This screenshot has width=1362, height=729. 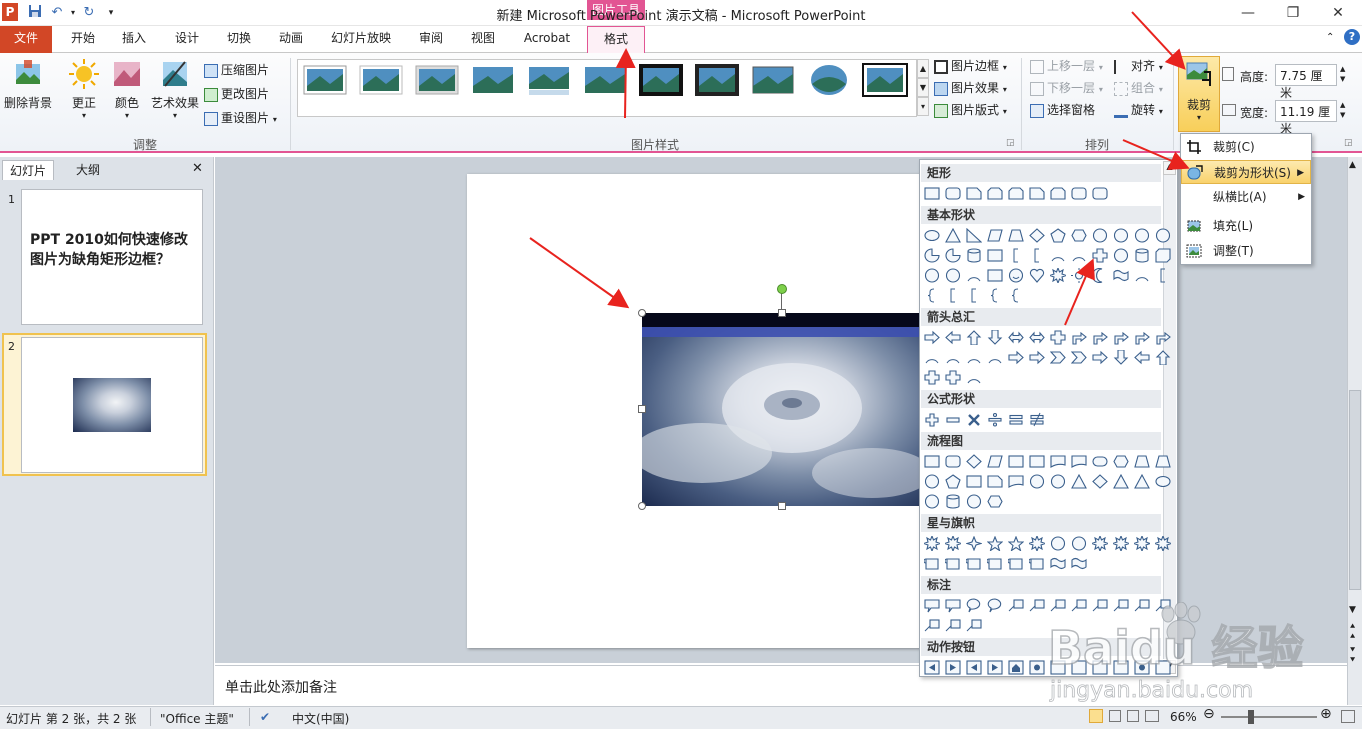 What do you see at coordinates (1209, 714) in the screenshot?
I see `zoom-out-icon: ⊖` at bounding box center [1209, 714].